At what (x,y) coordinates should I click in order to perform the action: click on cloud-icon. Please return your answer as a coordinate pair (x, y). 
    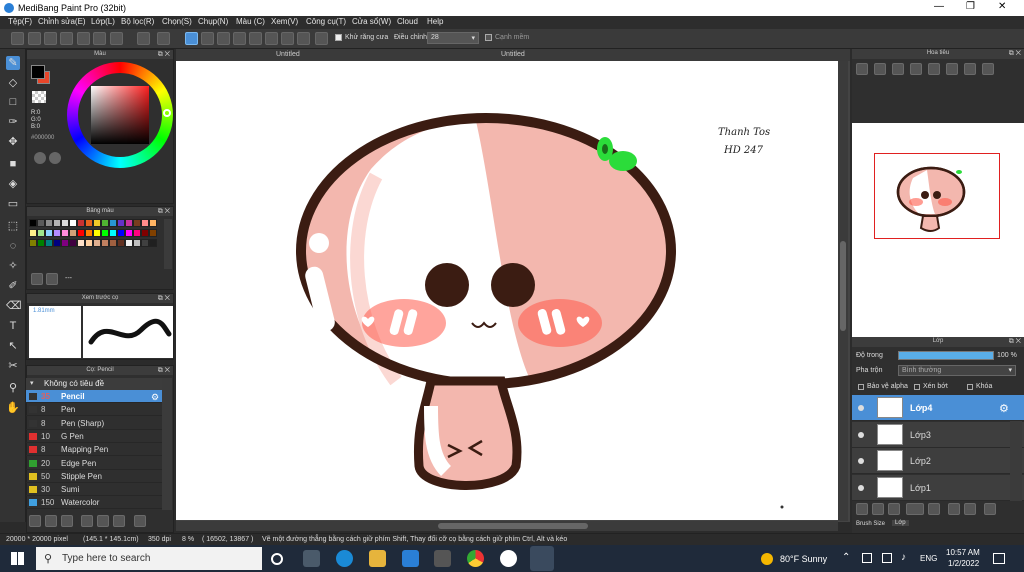
    Looking at the image, I should click on (17, 38).